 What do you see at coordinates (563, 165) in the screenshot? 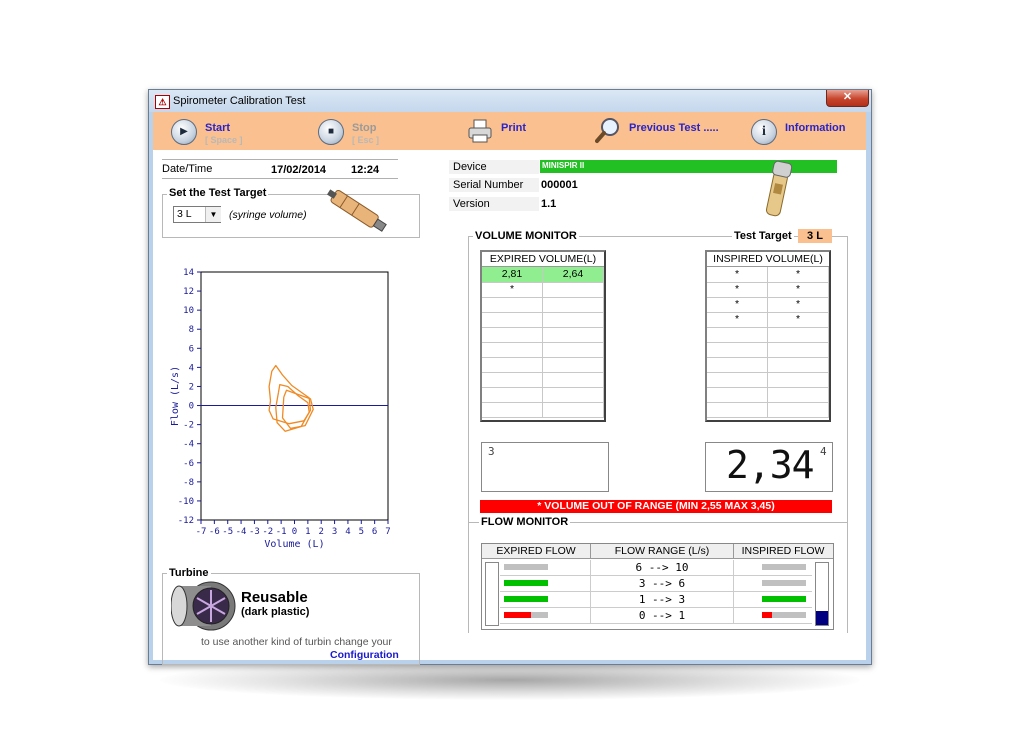
I see `device-value: MINISPIR II` at bounding box center [563, 165].